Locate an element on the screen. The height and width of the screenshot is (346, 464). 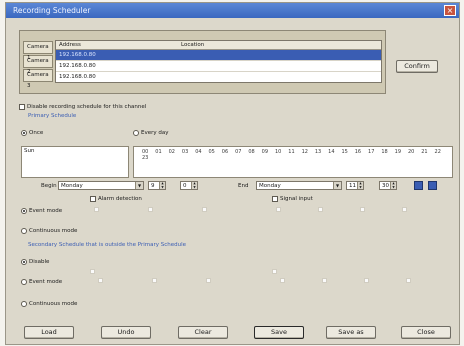
hour-label: 18 is located at coordinates (384, 152).